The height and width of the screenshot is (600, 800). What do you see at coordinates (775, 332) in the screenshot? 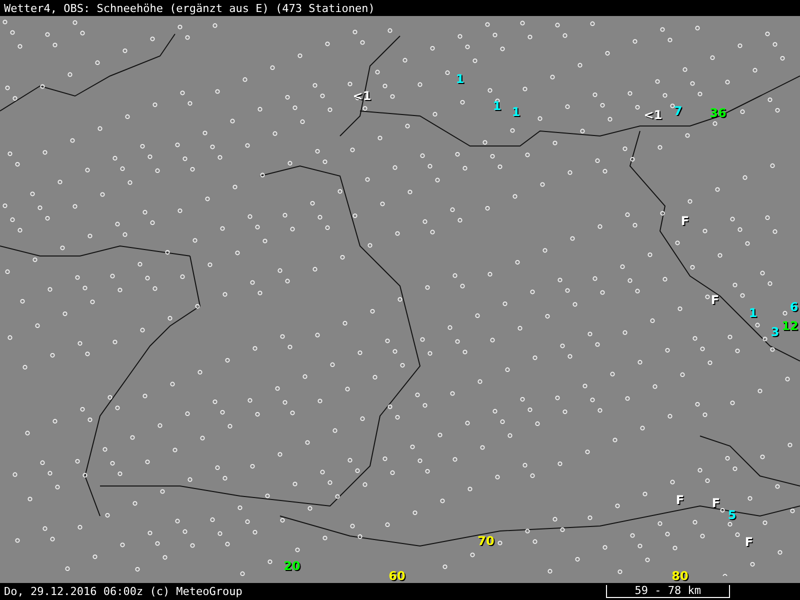
I see `snow-depth-label: 3` at bounding box center [775, 332].